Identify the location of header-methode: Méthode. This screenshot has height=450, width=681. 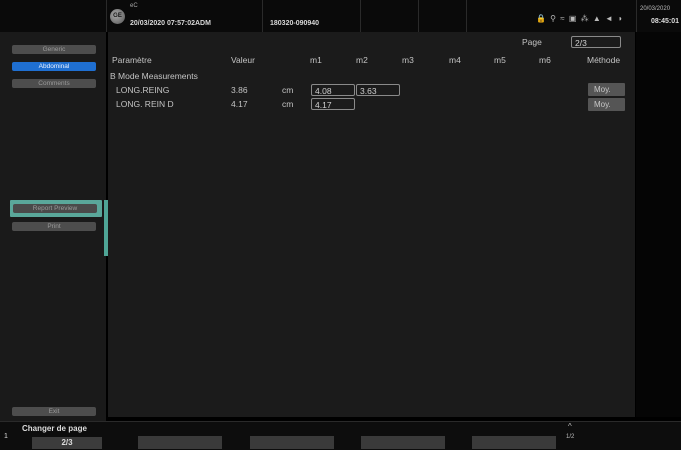
(604, 60).